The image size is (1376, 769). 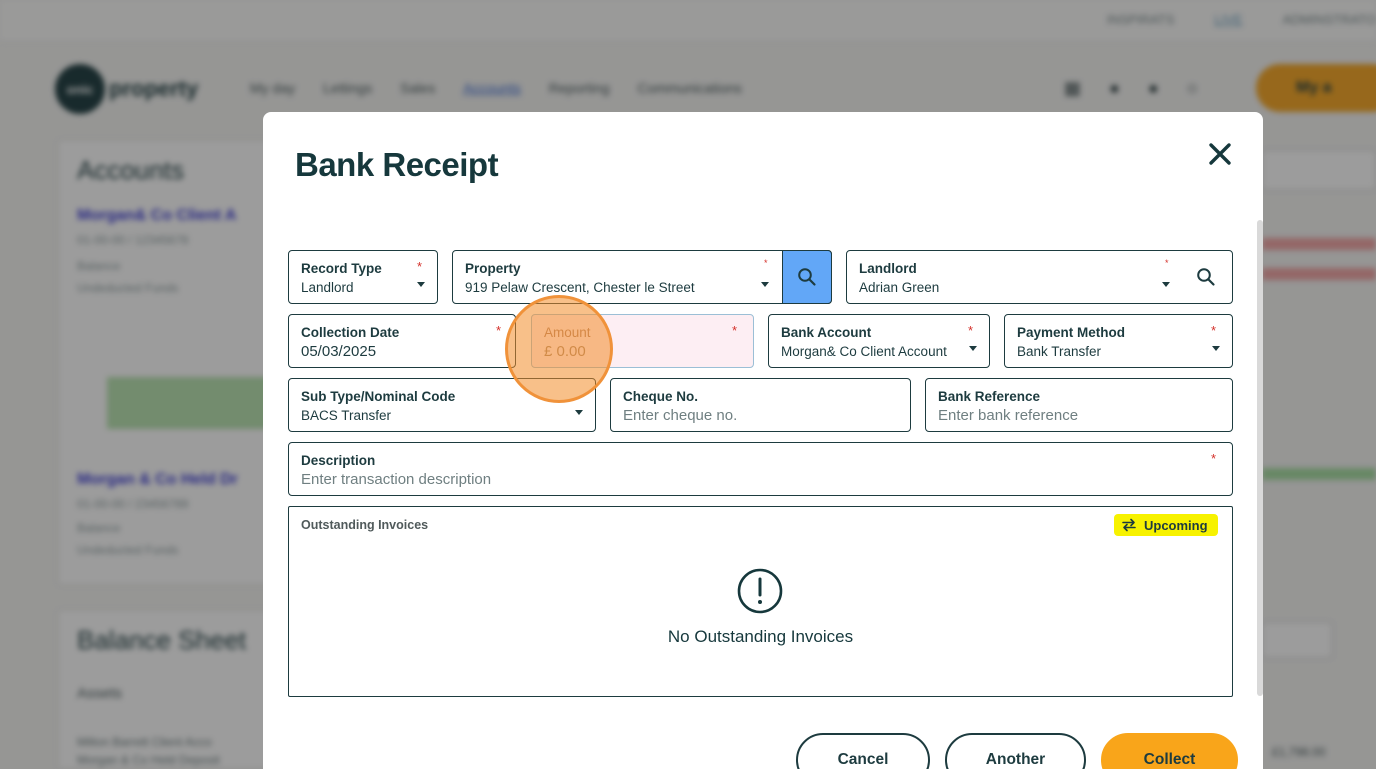 I want to click on amount-label: Amount, so click(x=567, y=332).